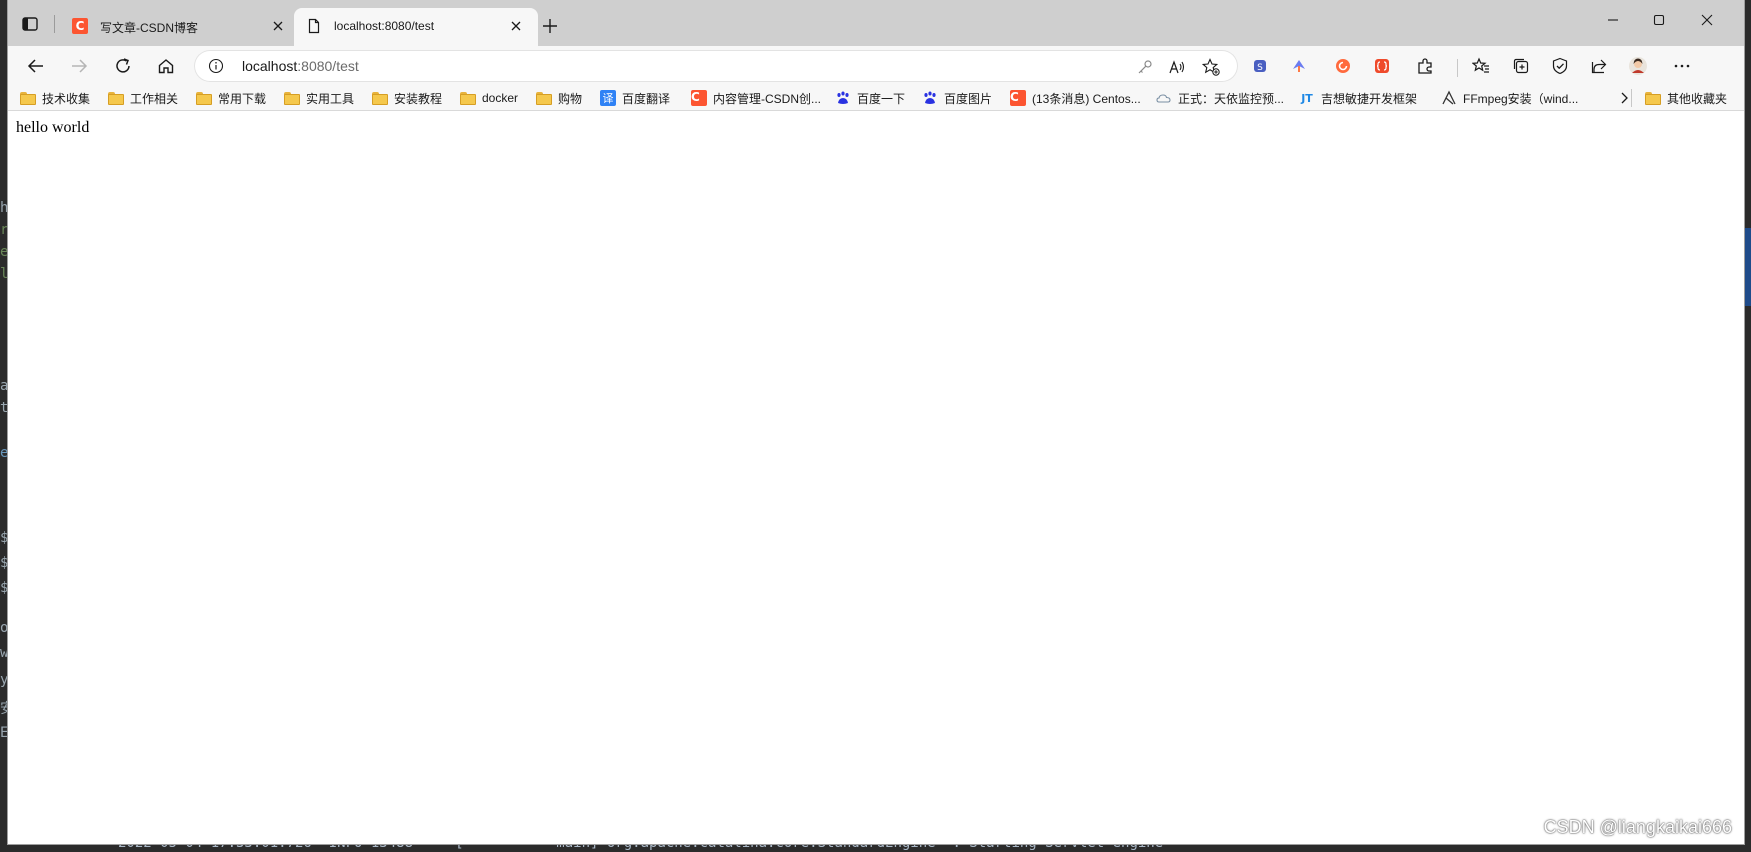 The image size is (1751, 852). Describe the element at coordinates (1211, 67) in the screenshot. I see `add-favorite-icon` at that location.